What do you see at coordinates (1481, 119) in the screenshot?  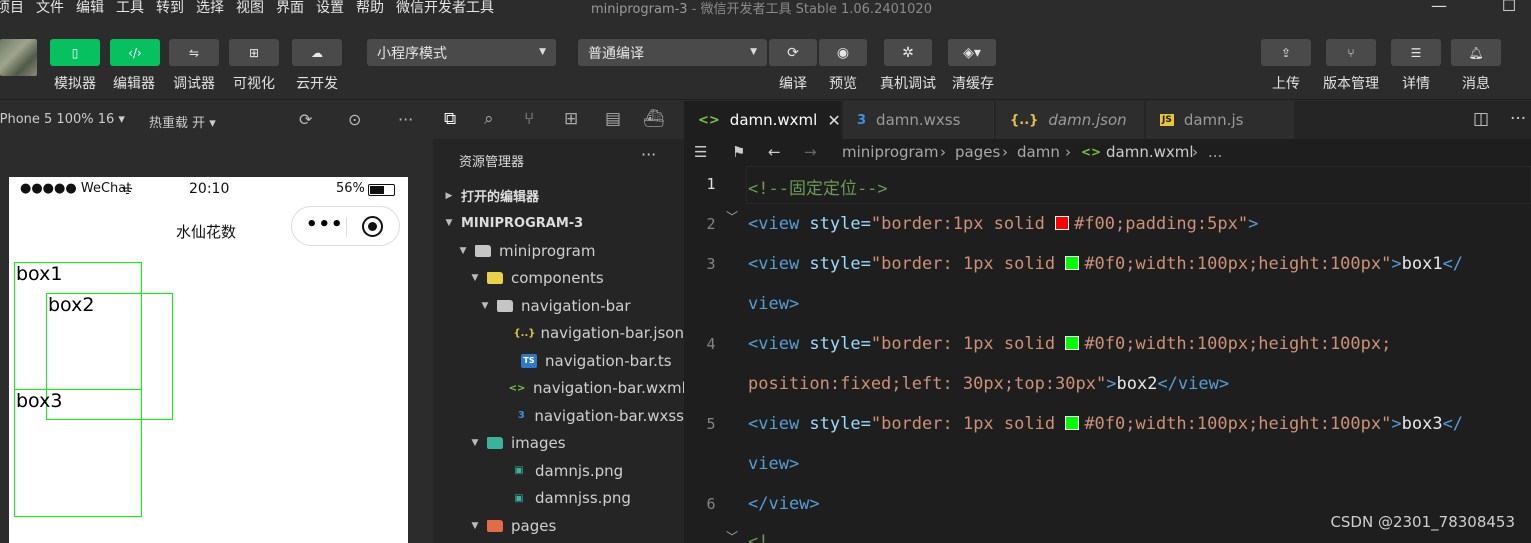 I see `split-editor-icon: ◫` at bounding box center [1481, 119].